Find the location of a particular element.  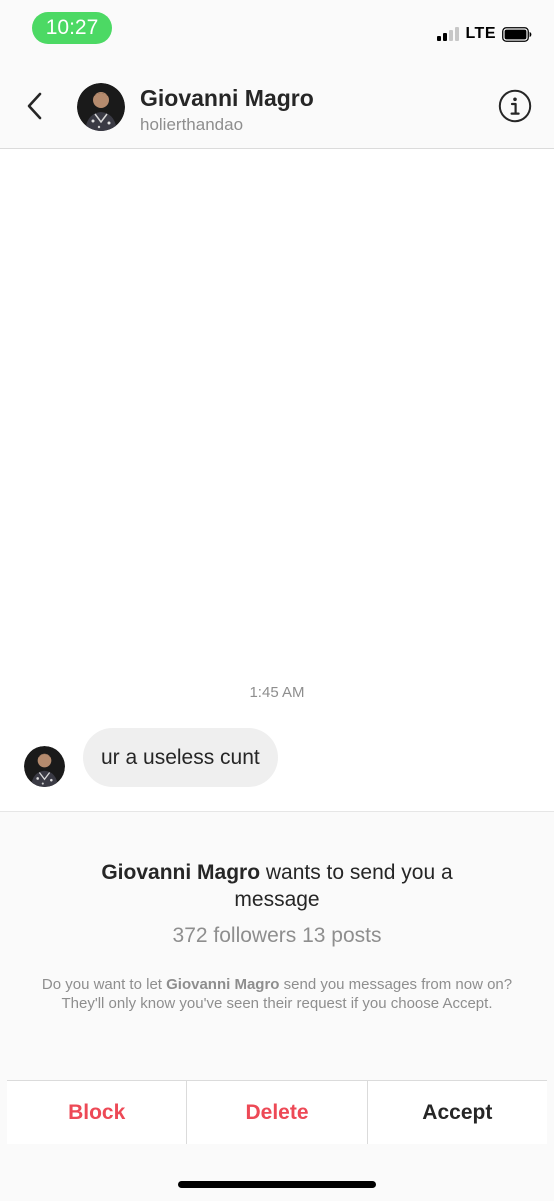

conversation-header: Giovanni Magro holierthandao is located at coordinates (277, 104).